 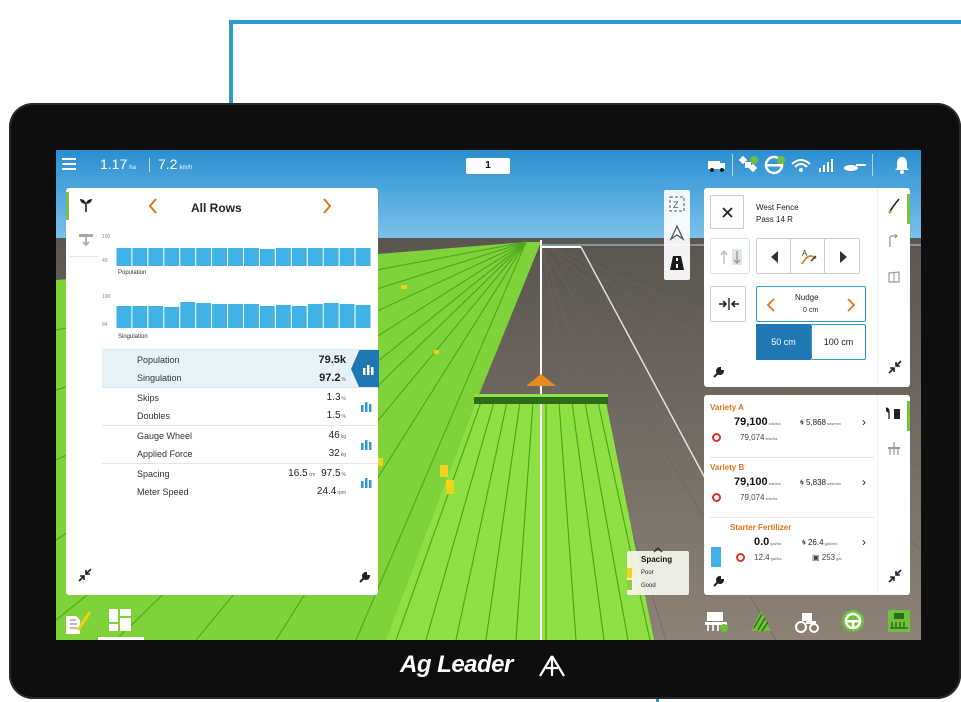 What do you see at coordinates (69, 164) in the screenshot?
I see `menu-icon` at bounding box center [69, 164].